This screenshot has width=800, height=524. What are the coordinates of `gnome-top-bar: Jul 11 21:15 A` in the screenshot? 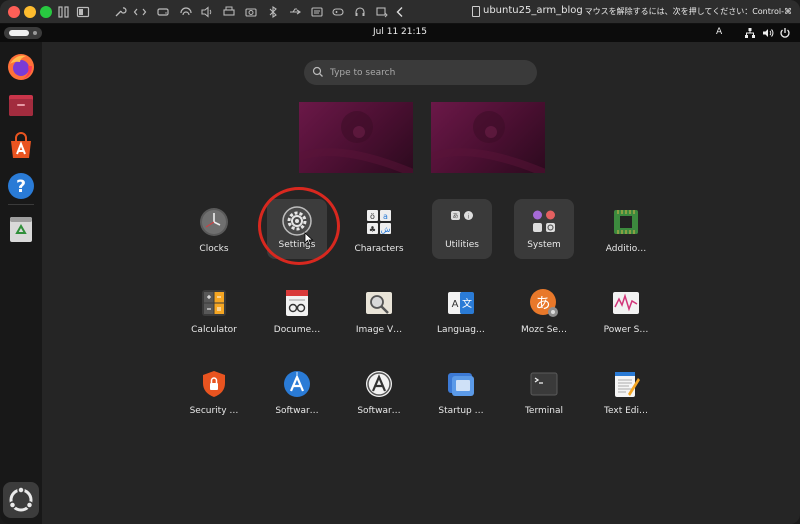 It's located at (400, 33).